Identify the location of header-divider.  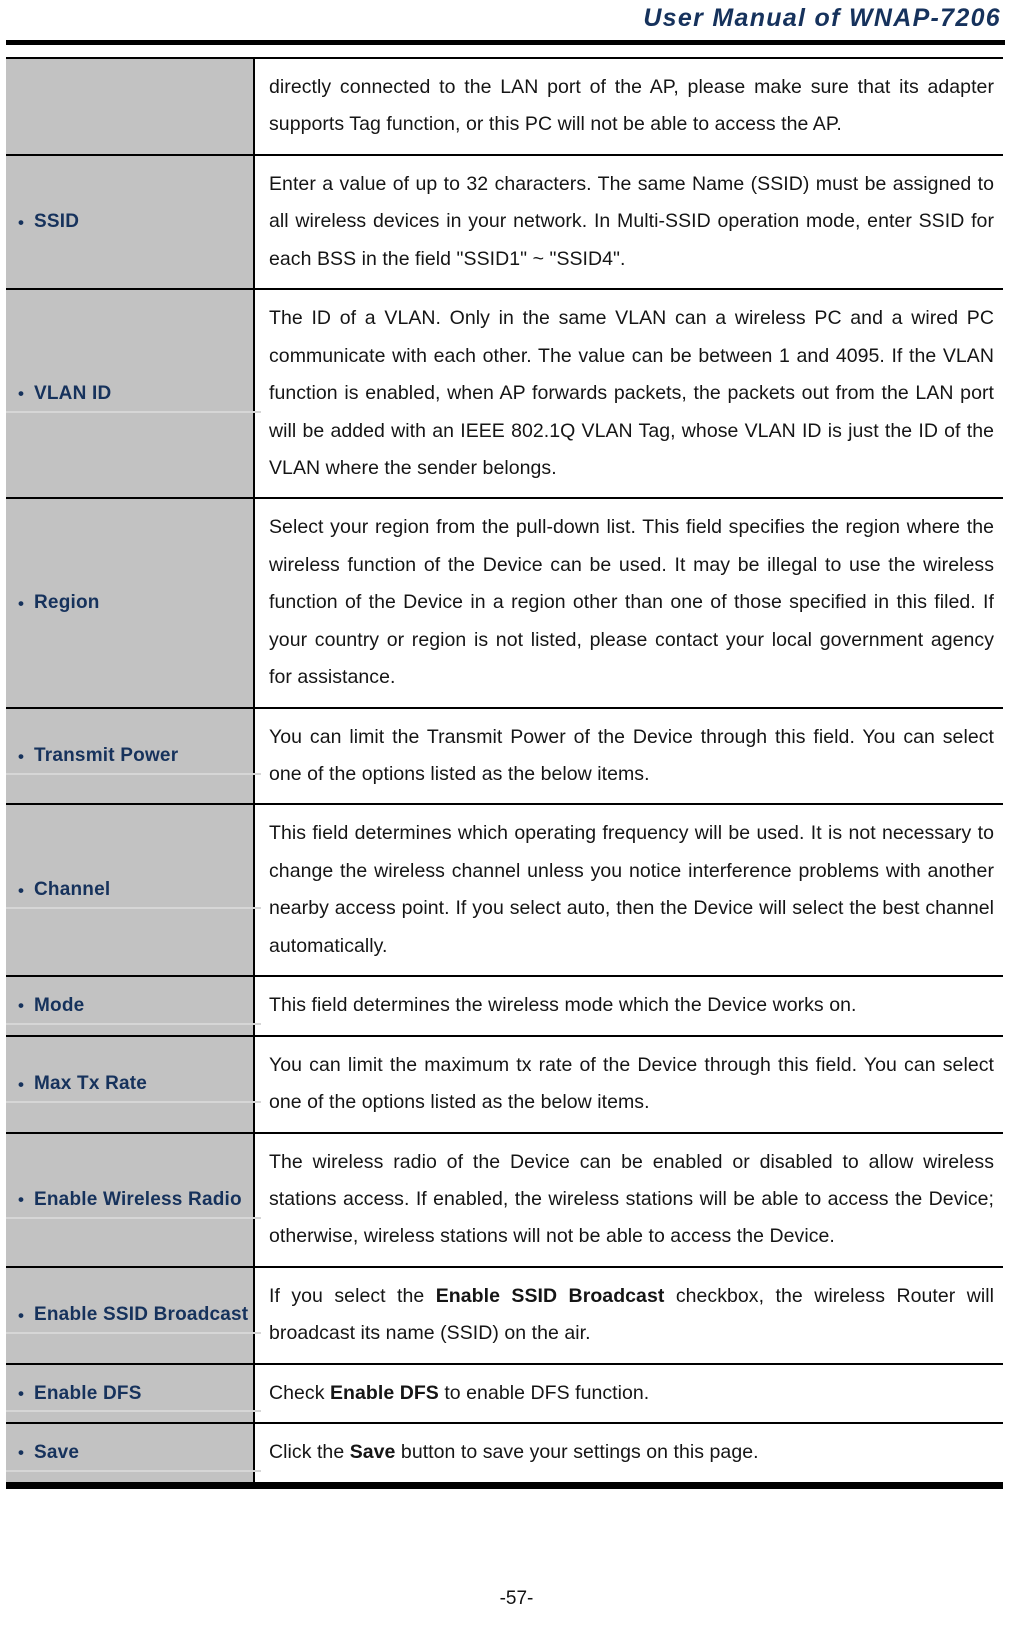
(505, 42).